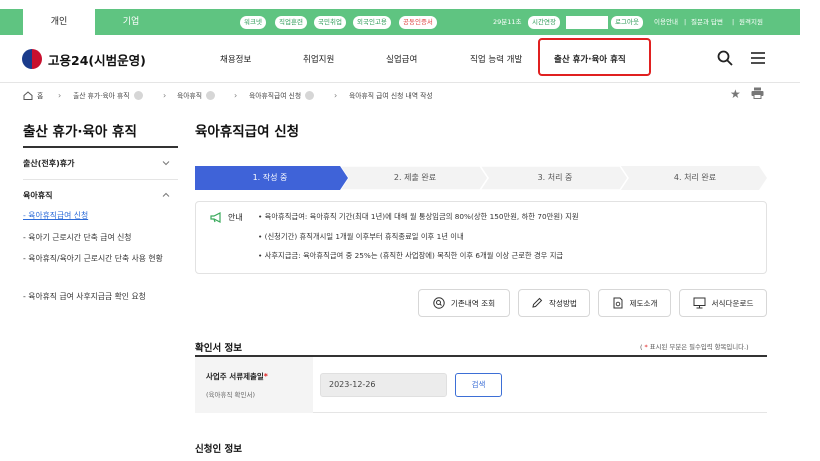 Image resolution: width=820 pixels, height=461 pixels. What do you see at coordinates (98, 258) in the screenshot?
I see `sidebar-item-usage-status: - 육아휴직/육아기 근로시간 단축 사용 현황` at bounding box center [98, 258].